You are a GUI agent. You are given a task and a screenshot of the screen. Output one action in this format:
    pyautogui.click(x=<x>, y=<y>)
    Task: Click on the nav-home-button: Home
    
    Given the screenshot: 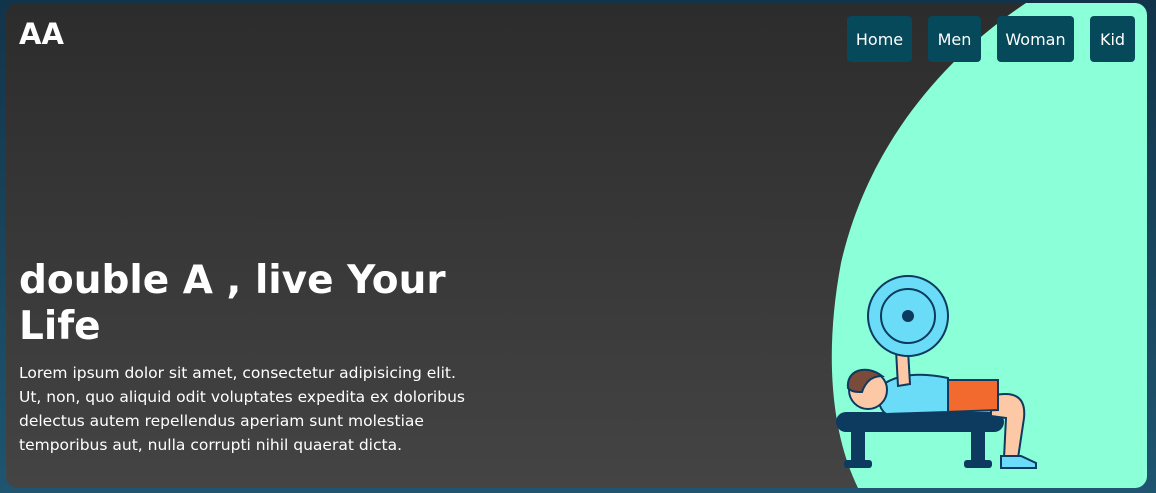 What is the action you would take?
    pyautogui.click(x=879, y=39)
    